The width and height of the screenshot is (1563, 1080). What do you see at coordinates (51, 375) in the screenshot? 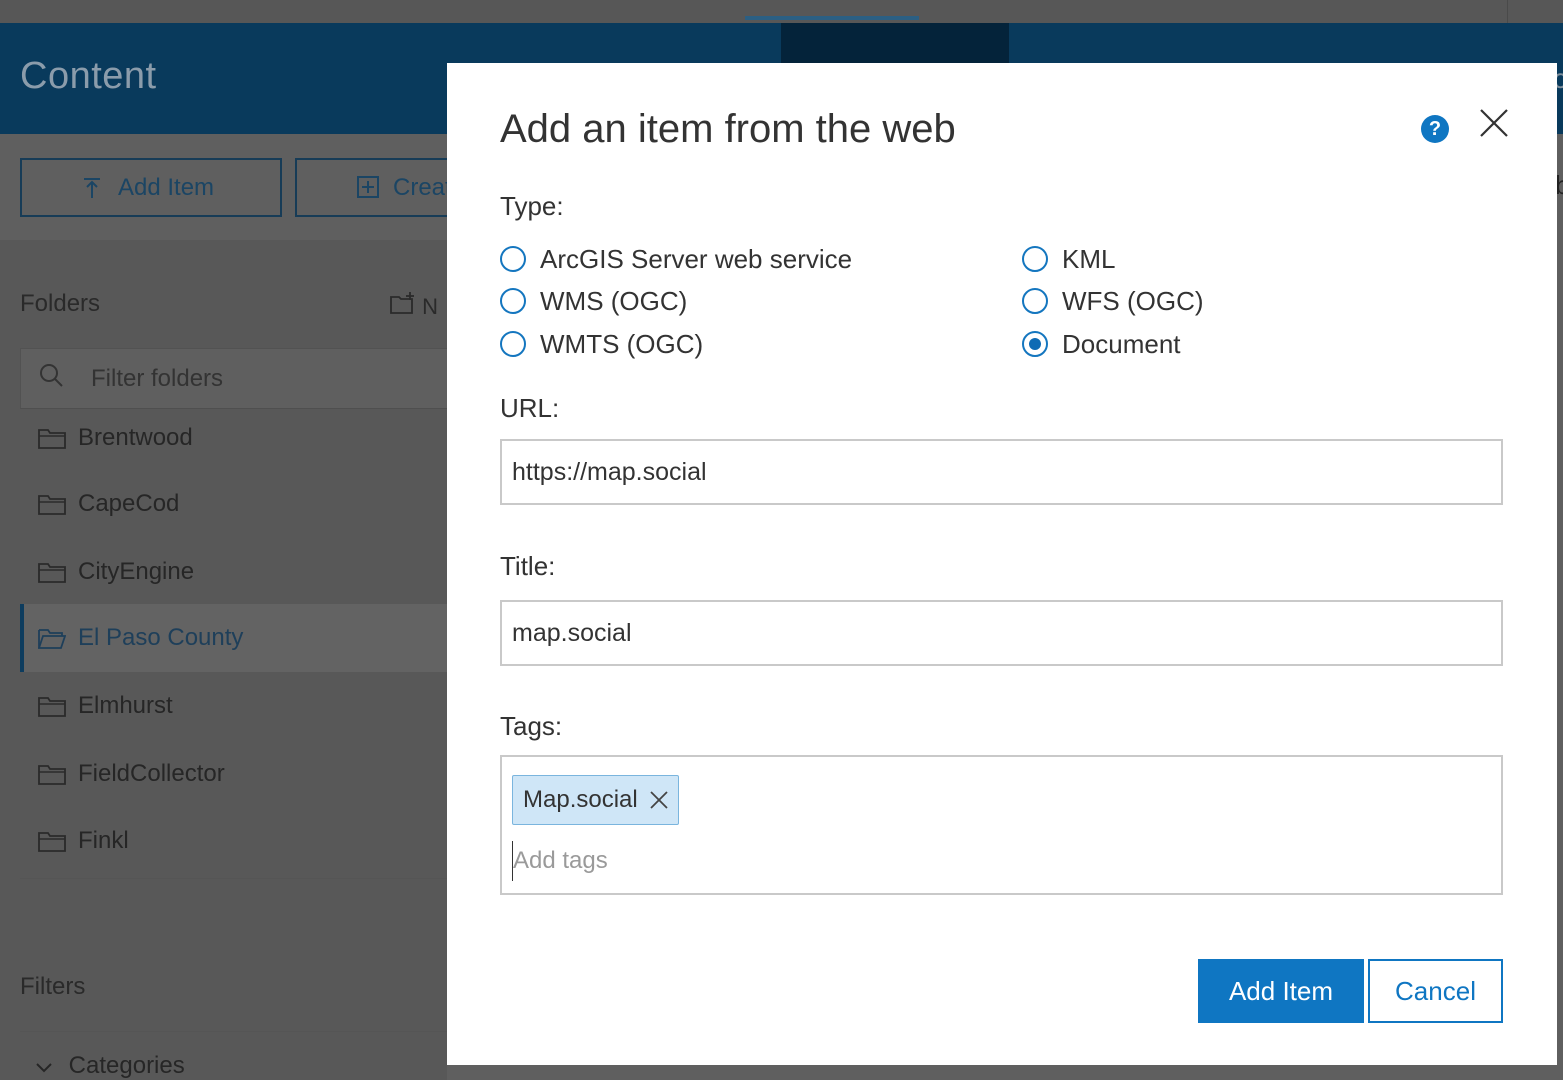
I see `search-icon` at bounding box center [51, 375].